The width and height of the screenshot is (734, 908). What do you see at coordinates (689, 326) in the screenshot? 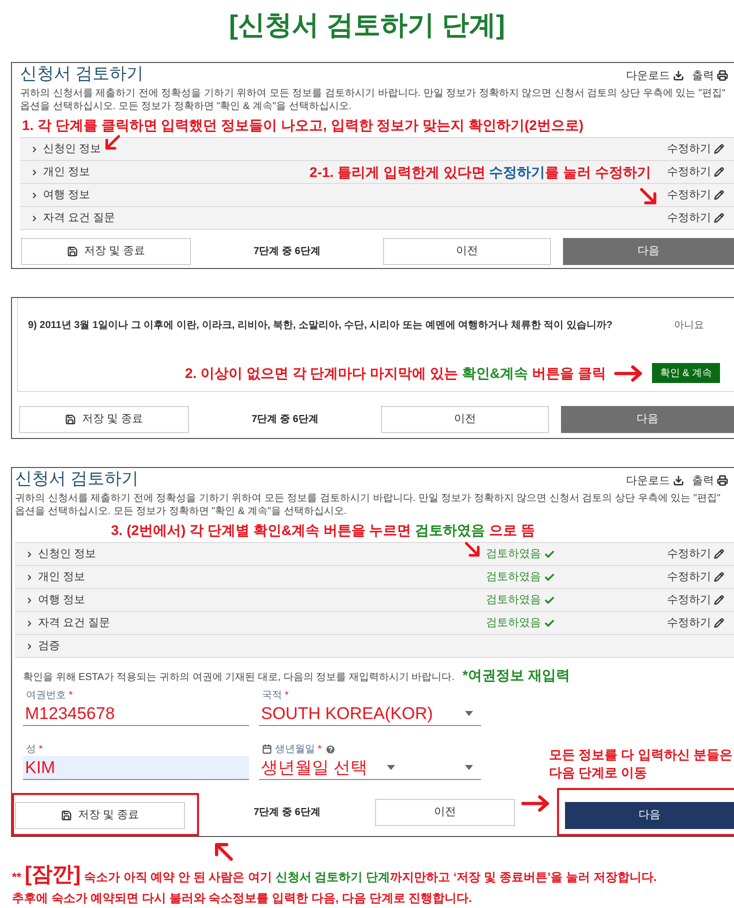
I see `answer-text: 아니요` at bounding box center [689, 326].